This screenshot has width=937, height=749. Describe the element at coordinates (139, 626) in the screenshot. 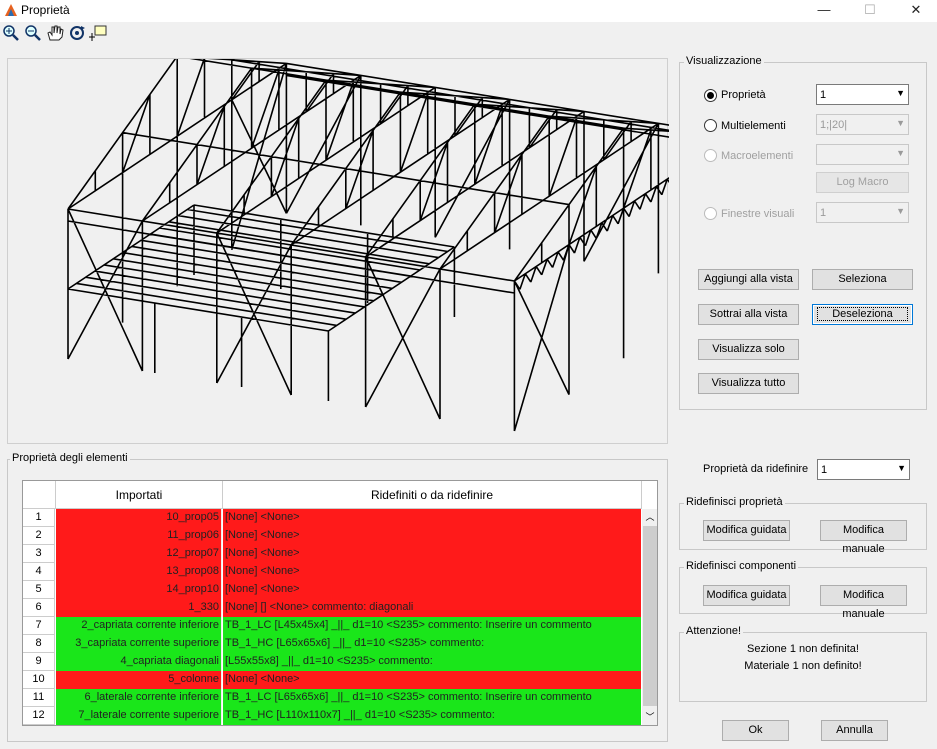

I see `cell-importati: 2_capriata corrente inferiore` at that location.